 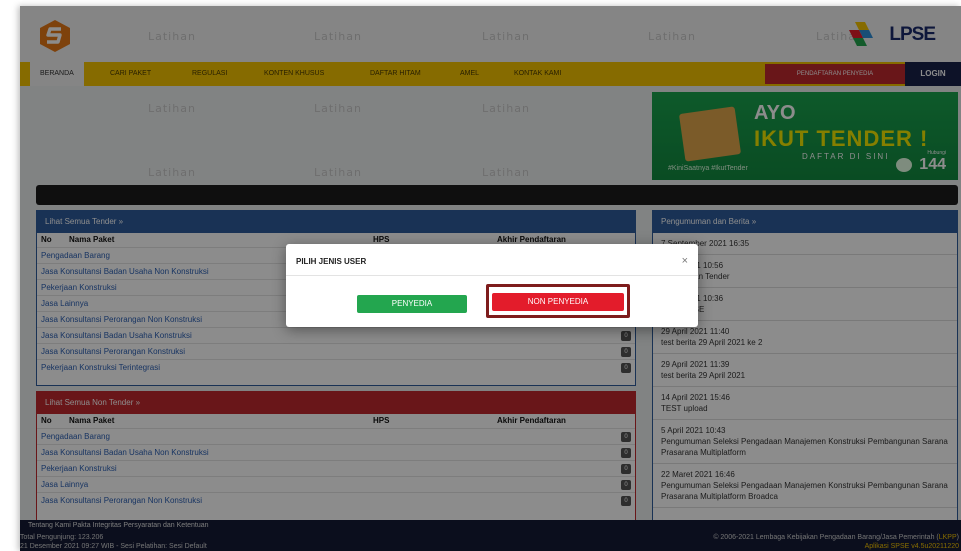 I want to click on dialog-divider, so click(x=492, y=275).